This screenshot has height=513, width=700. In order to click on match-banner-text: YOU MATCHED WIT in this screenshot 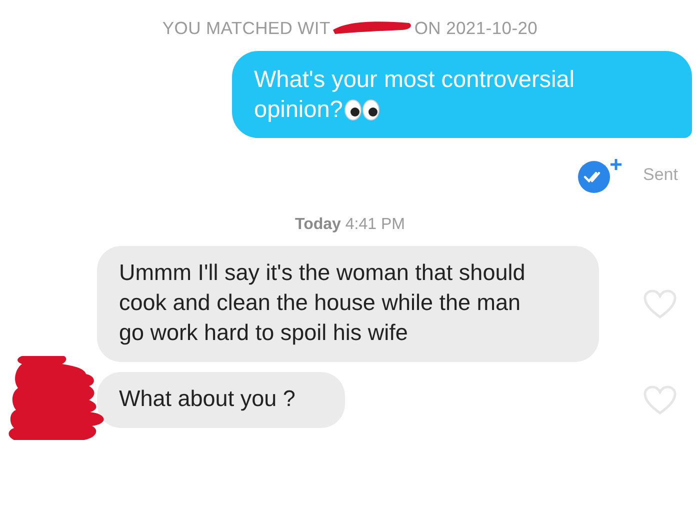, I will do `click(246, 28)`.